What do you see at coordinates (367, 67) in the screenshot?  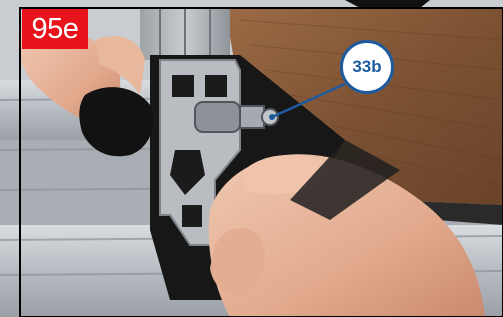 I see `part-callout-bubble: 33b` at bounding box center [367, 67].